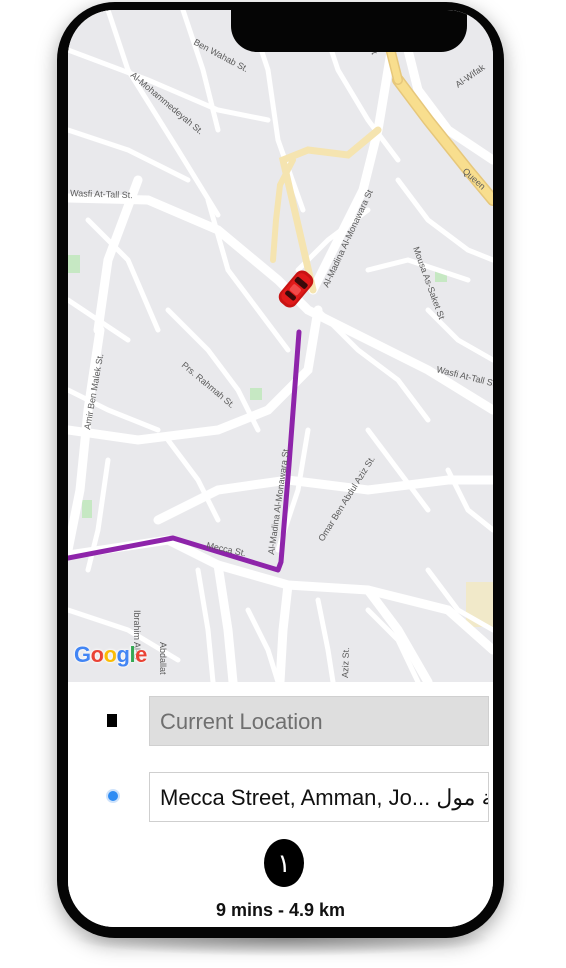 This screenshot has width=566, height=968. What do you see at coordinates (346, 498) in the screenshot?
I see `street-label: Omar Ben Abdul Aziz St.` at bounding box center [346, 498].